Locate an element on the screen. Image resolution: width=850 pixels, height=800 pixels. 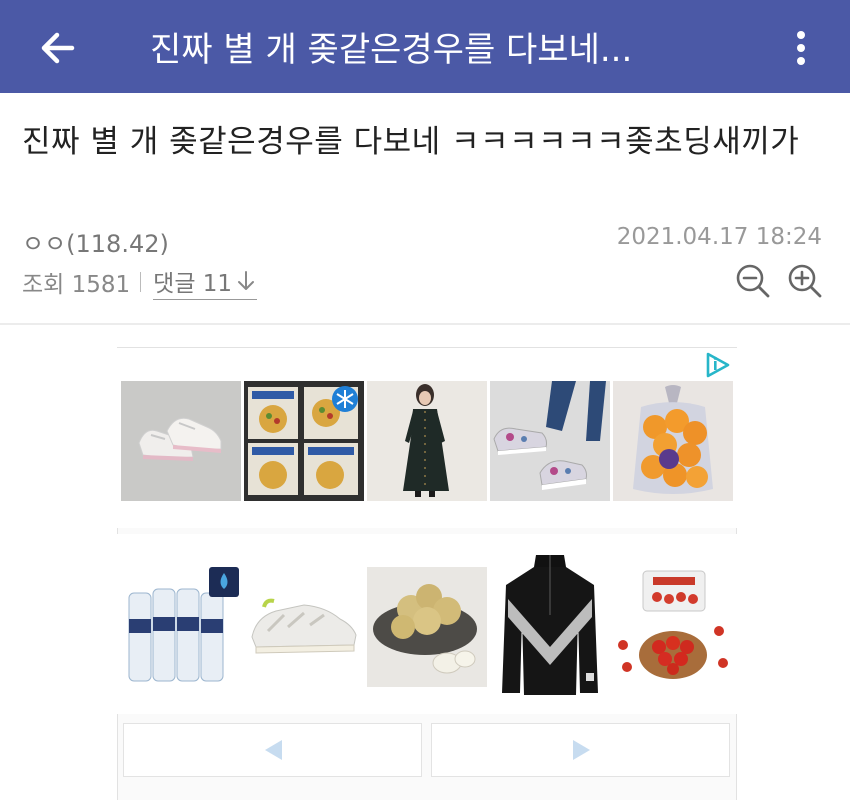
product-potatoes-bowl is located at coordinates (427, 627).